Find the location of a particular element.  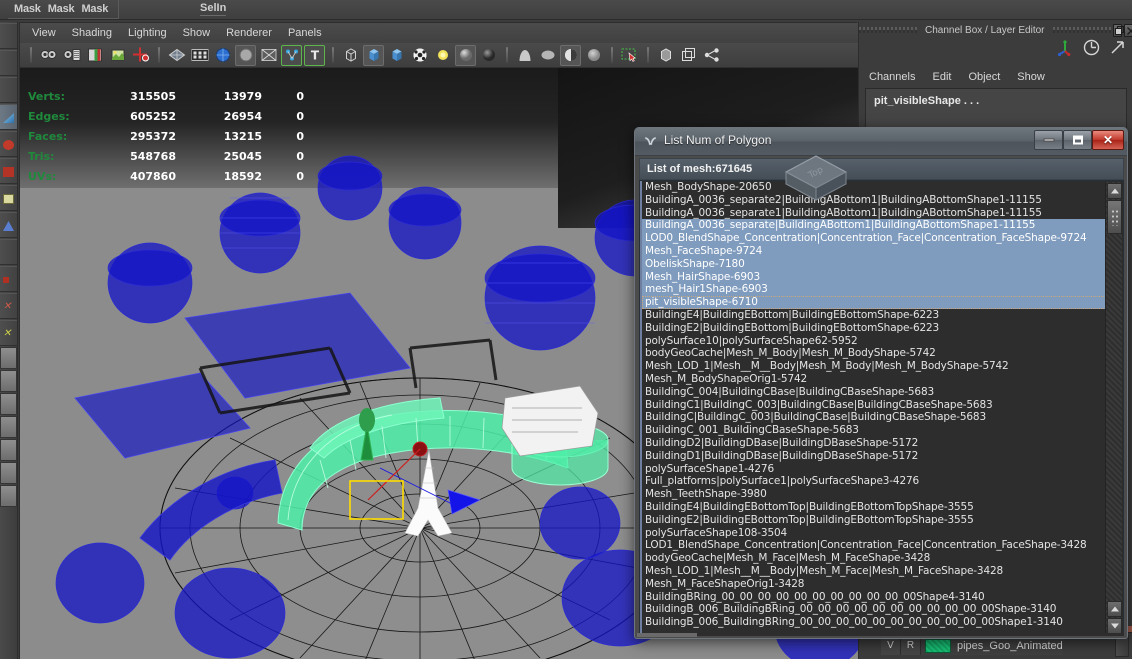

half-shade-sphere-icon is located at coordinates (570, 55).